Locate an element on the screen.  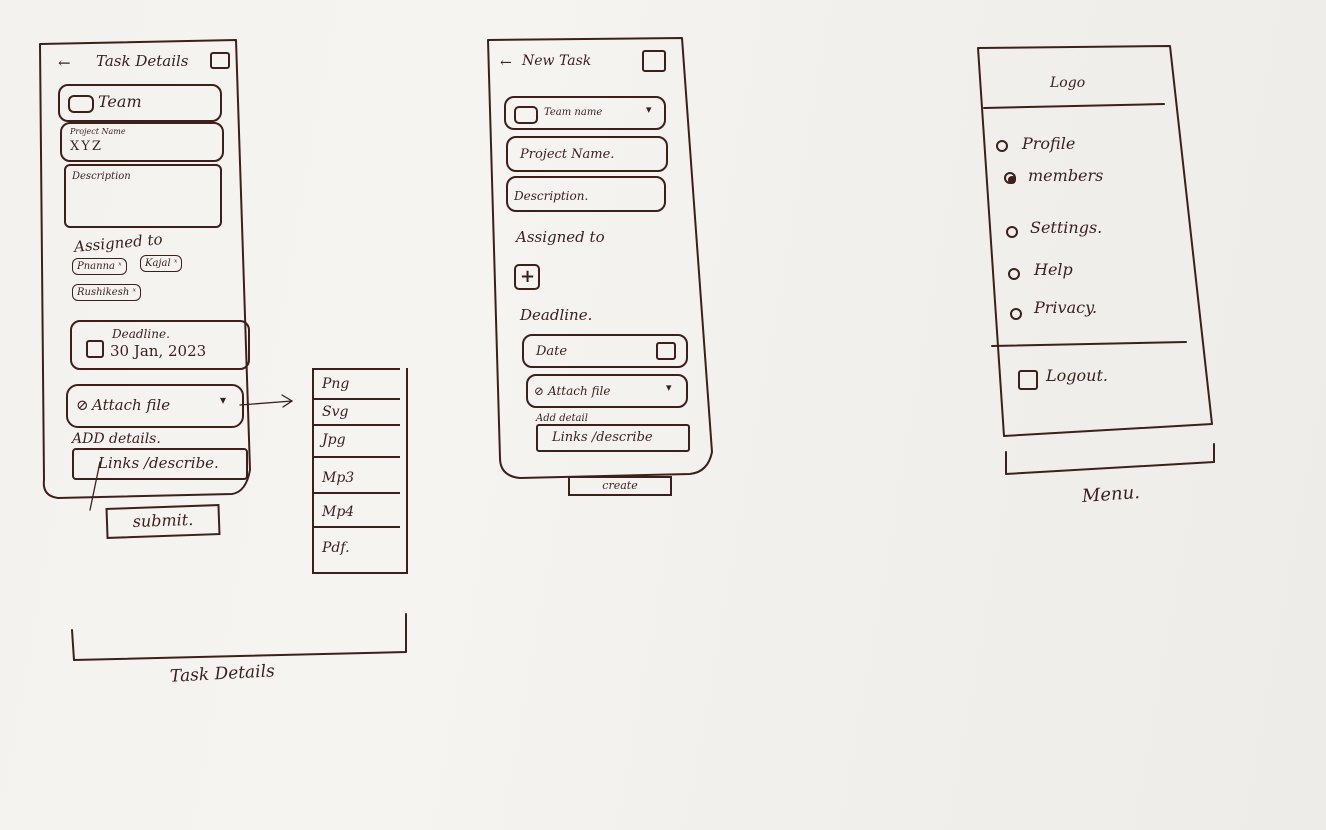
description-lines is located at coordinates (143, 201).